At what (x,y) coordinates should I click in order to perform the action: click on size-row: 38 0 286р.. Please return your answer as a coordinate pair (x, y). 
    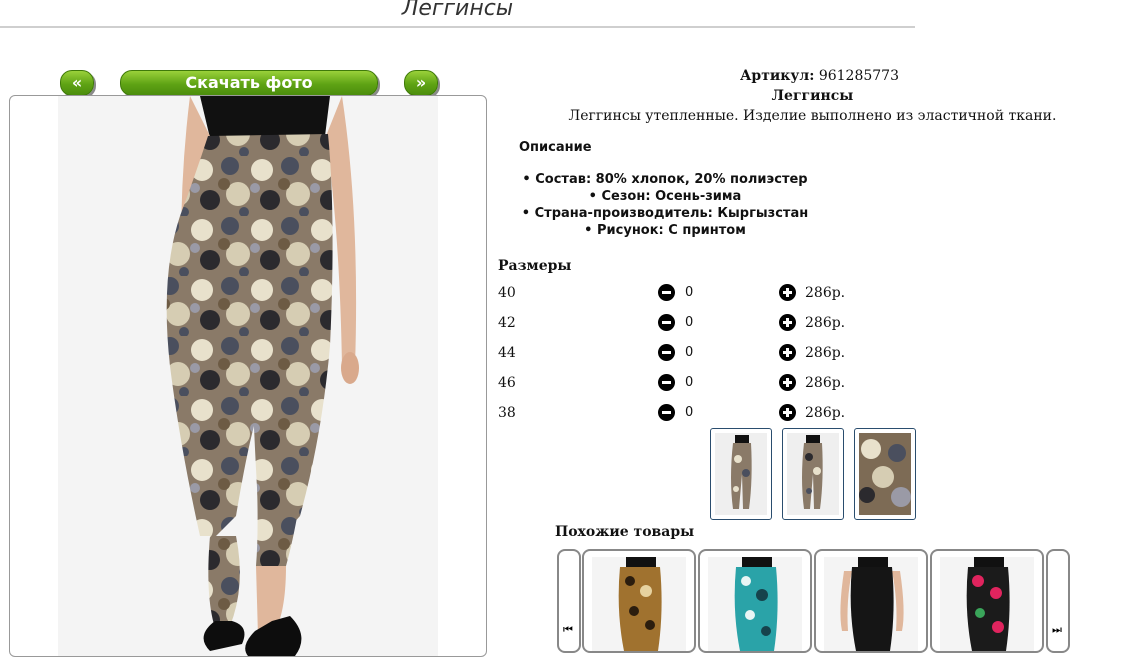
    Looking at the image, I should click on (678, 413).